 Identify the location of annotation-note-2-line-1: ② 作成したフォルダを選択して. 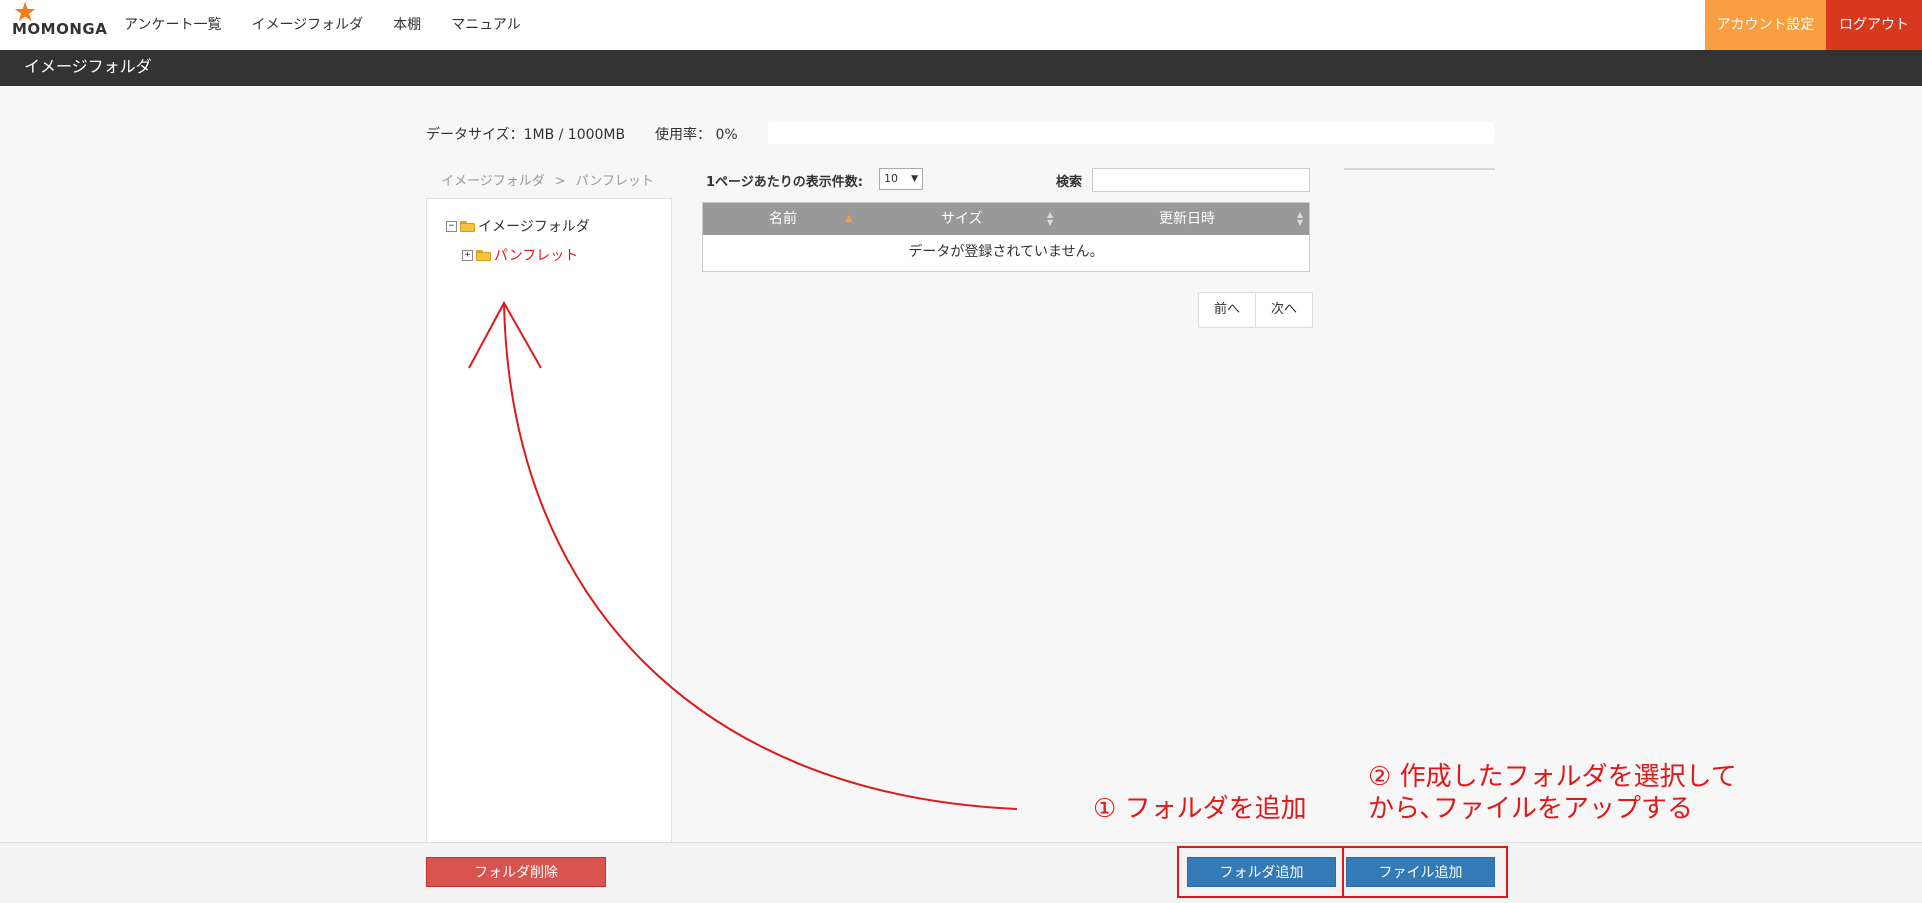
(1552, 777).